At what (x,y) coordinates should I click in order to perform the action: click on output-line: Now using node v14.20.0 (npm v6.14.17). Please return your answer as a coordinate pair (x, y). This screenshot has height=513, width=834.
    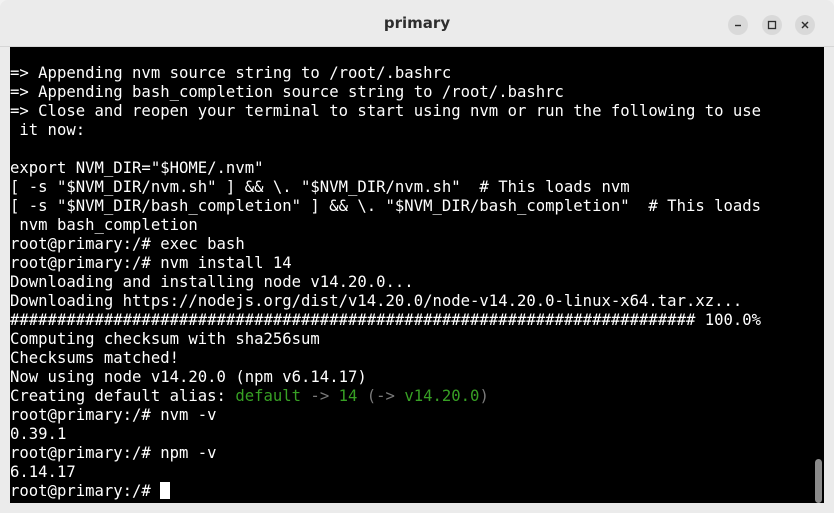
    Looking at the image, I should click on (188, 377).